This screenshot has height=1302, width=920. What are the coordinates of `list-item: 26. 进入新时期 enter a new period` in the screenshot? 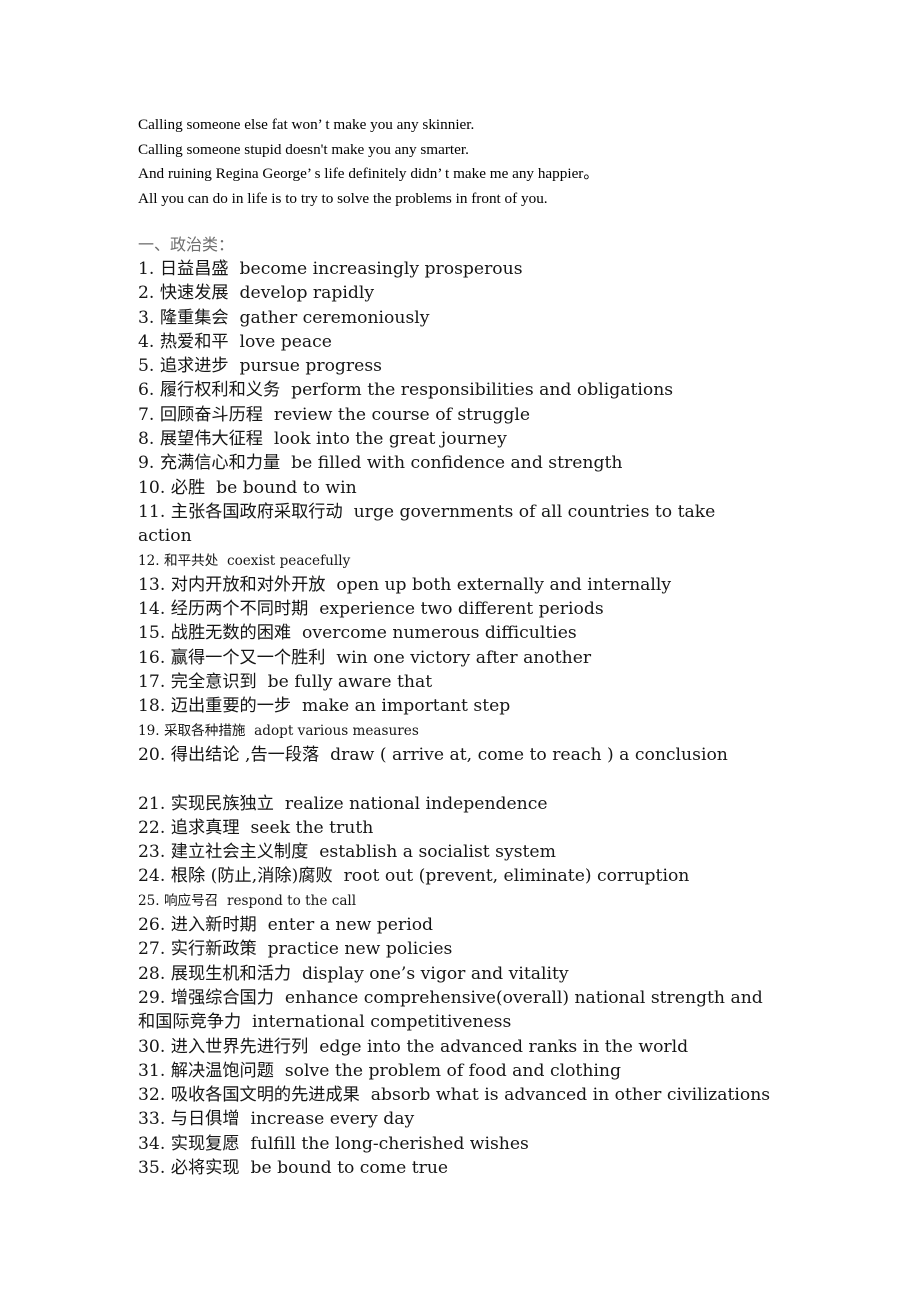 It's located at (508, 925).